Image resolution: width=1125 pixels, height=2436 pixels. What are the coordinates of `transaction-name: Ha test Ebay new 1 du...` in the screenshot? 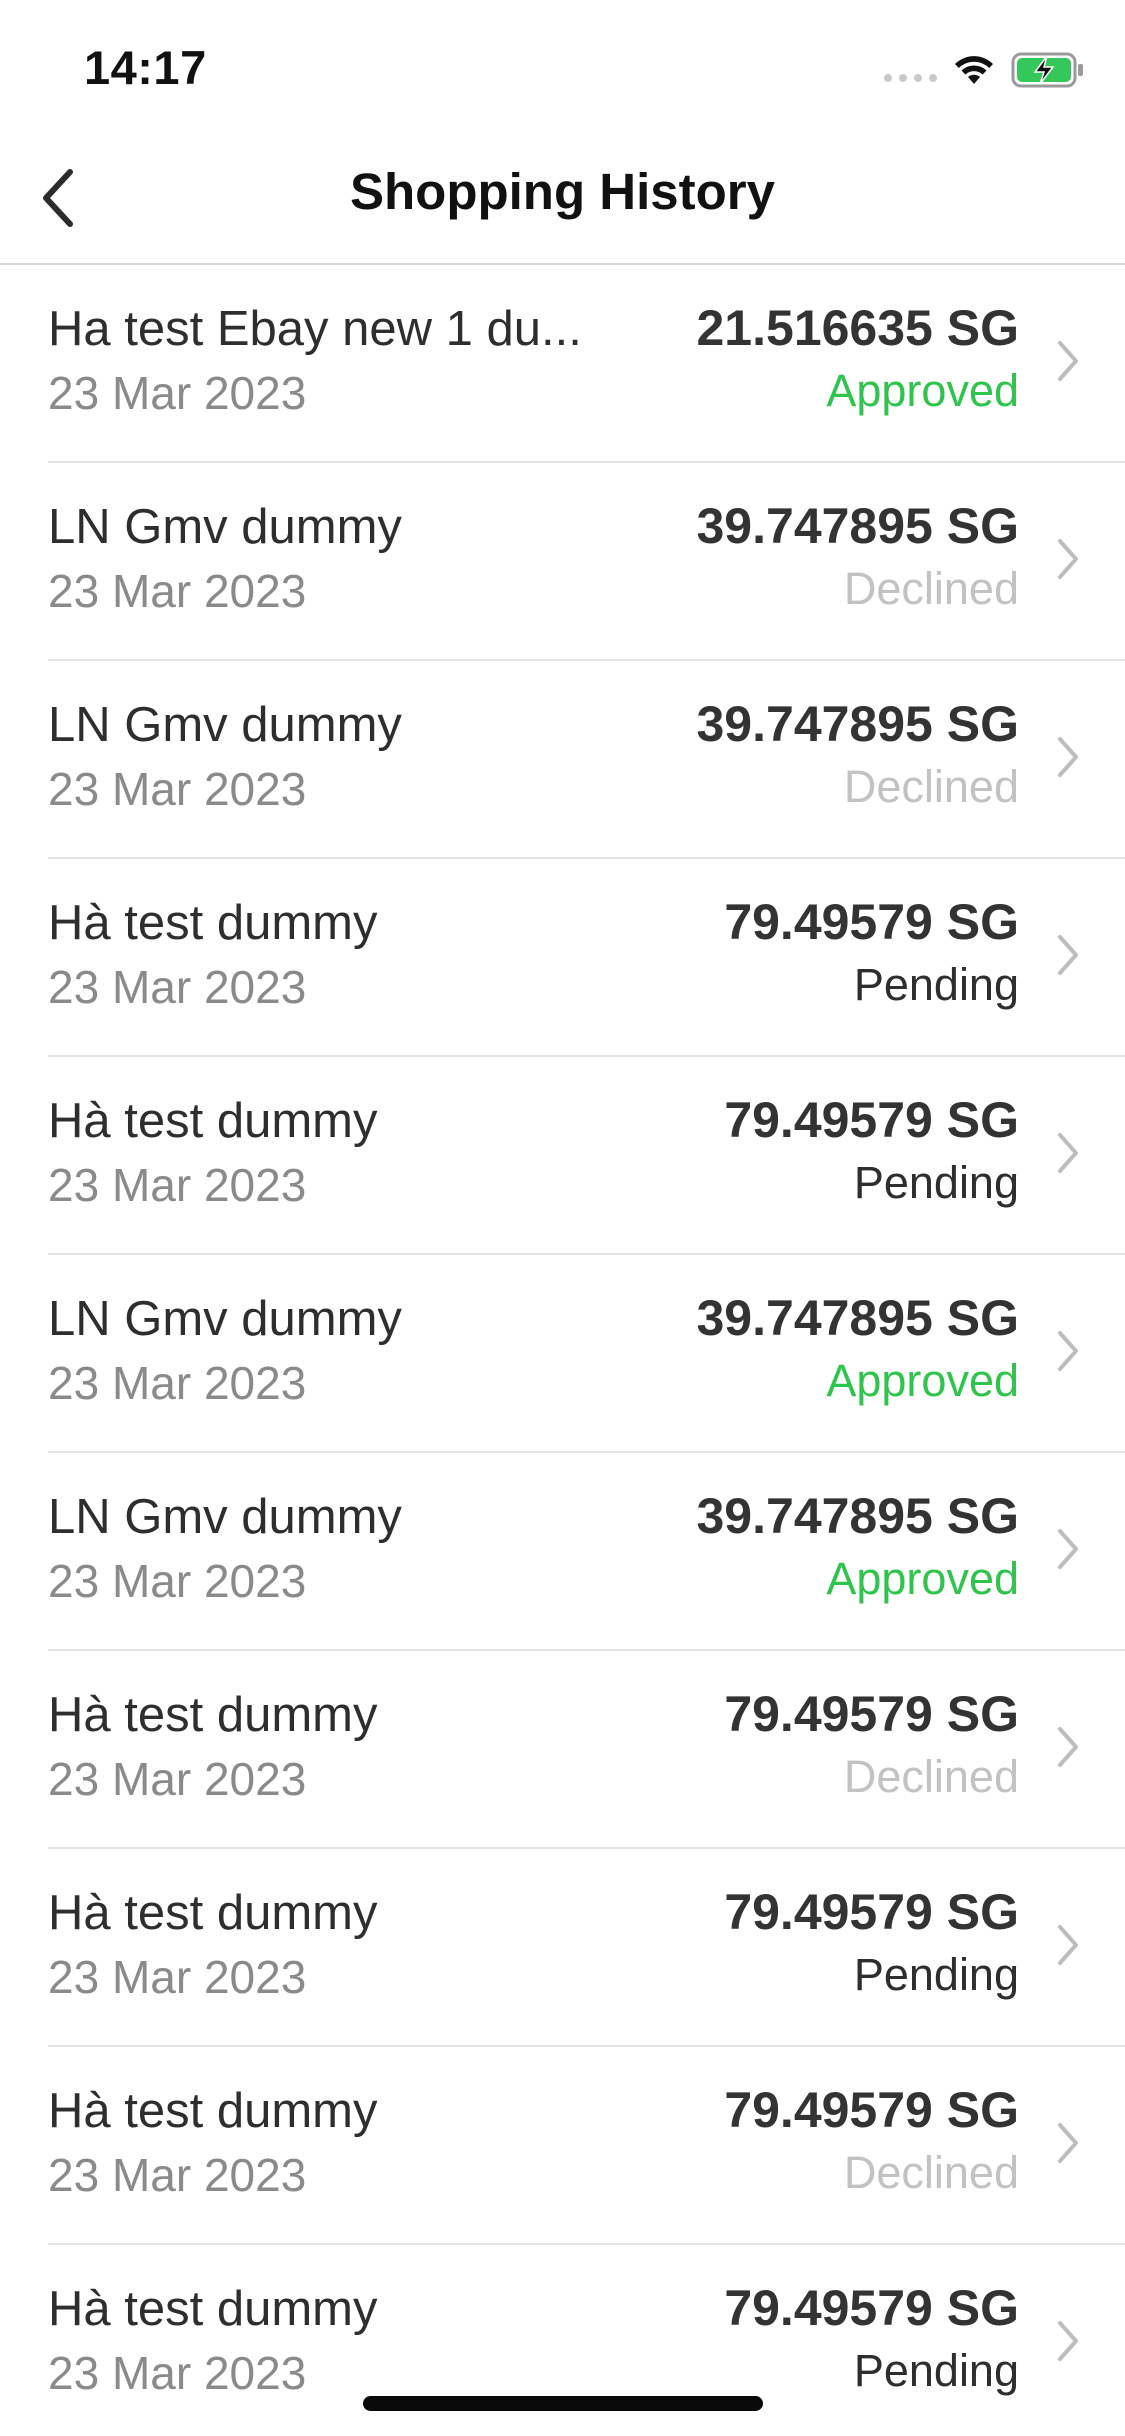 It's located at (315, 329).